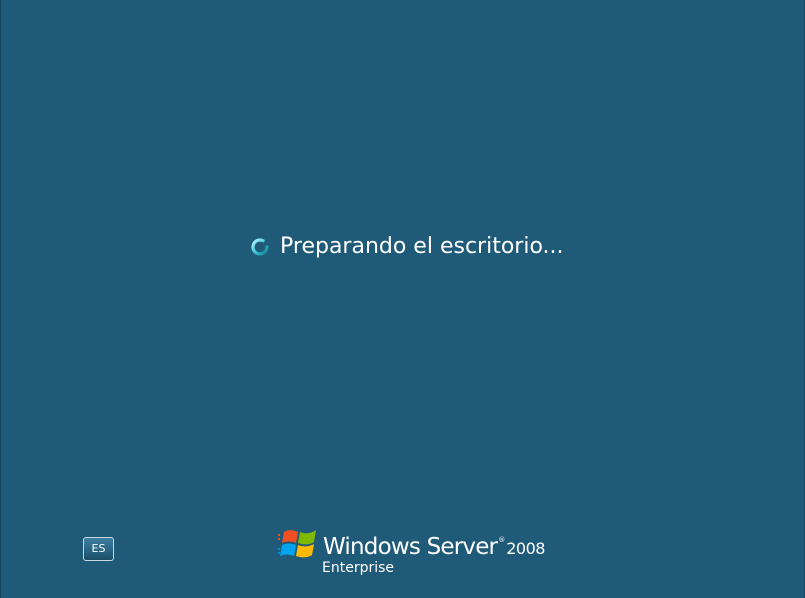  What do you see at coordinates (0, 299) in the screenshot?
I see `screen-edge-left` at bounding box center [0, 299].